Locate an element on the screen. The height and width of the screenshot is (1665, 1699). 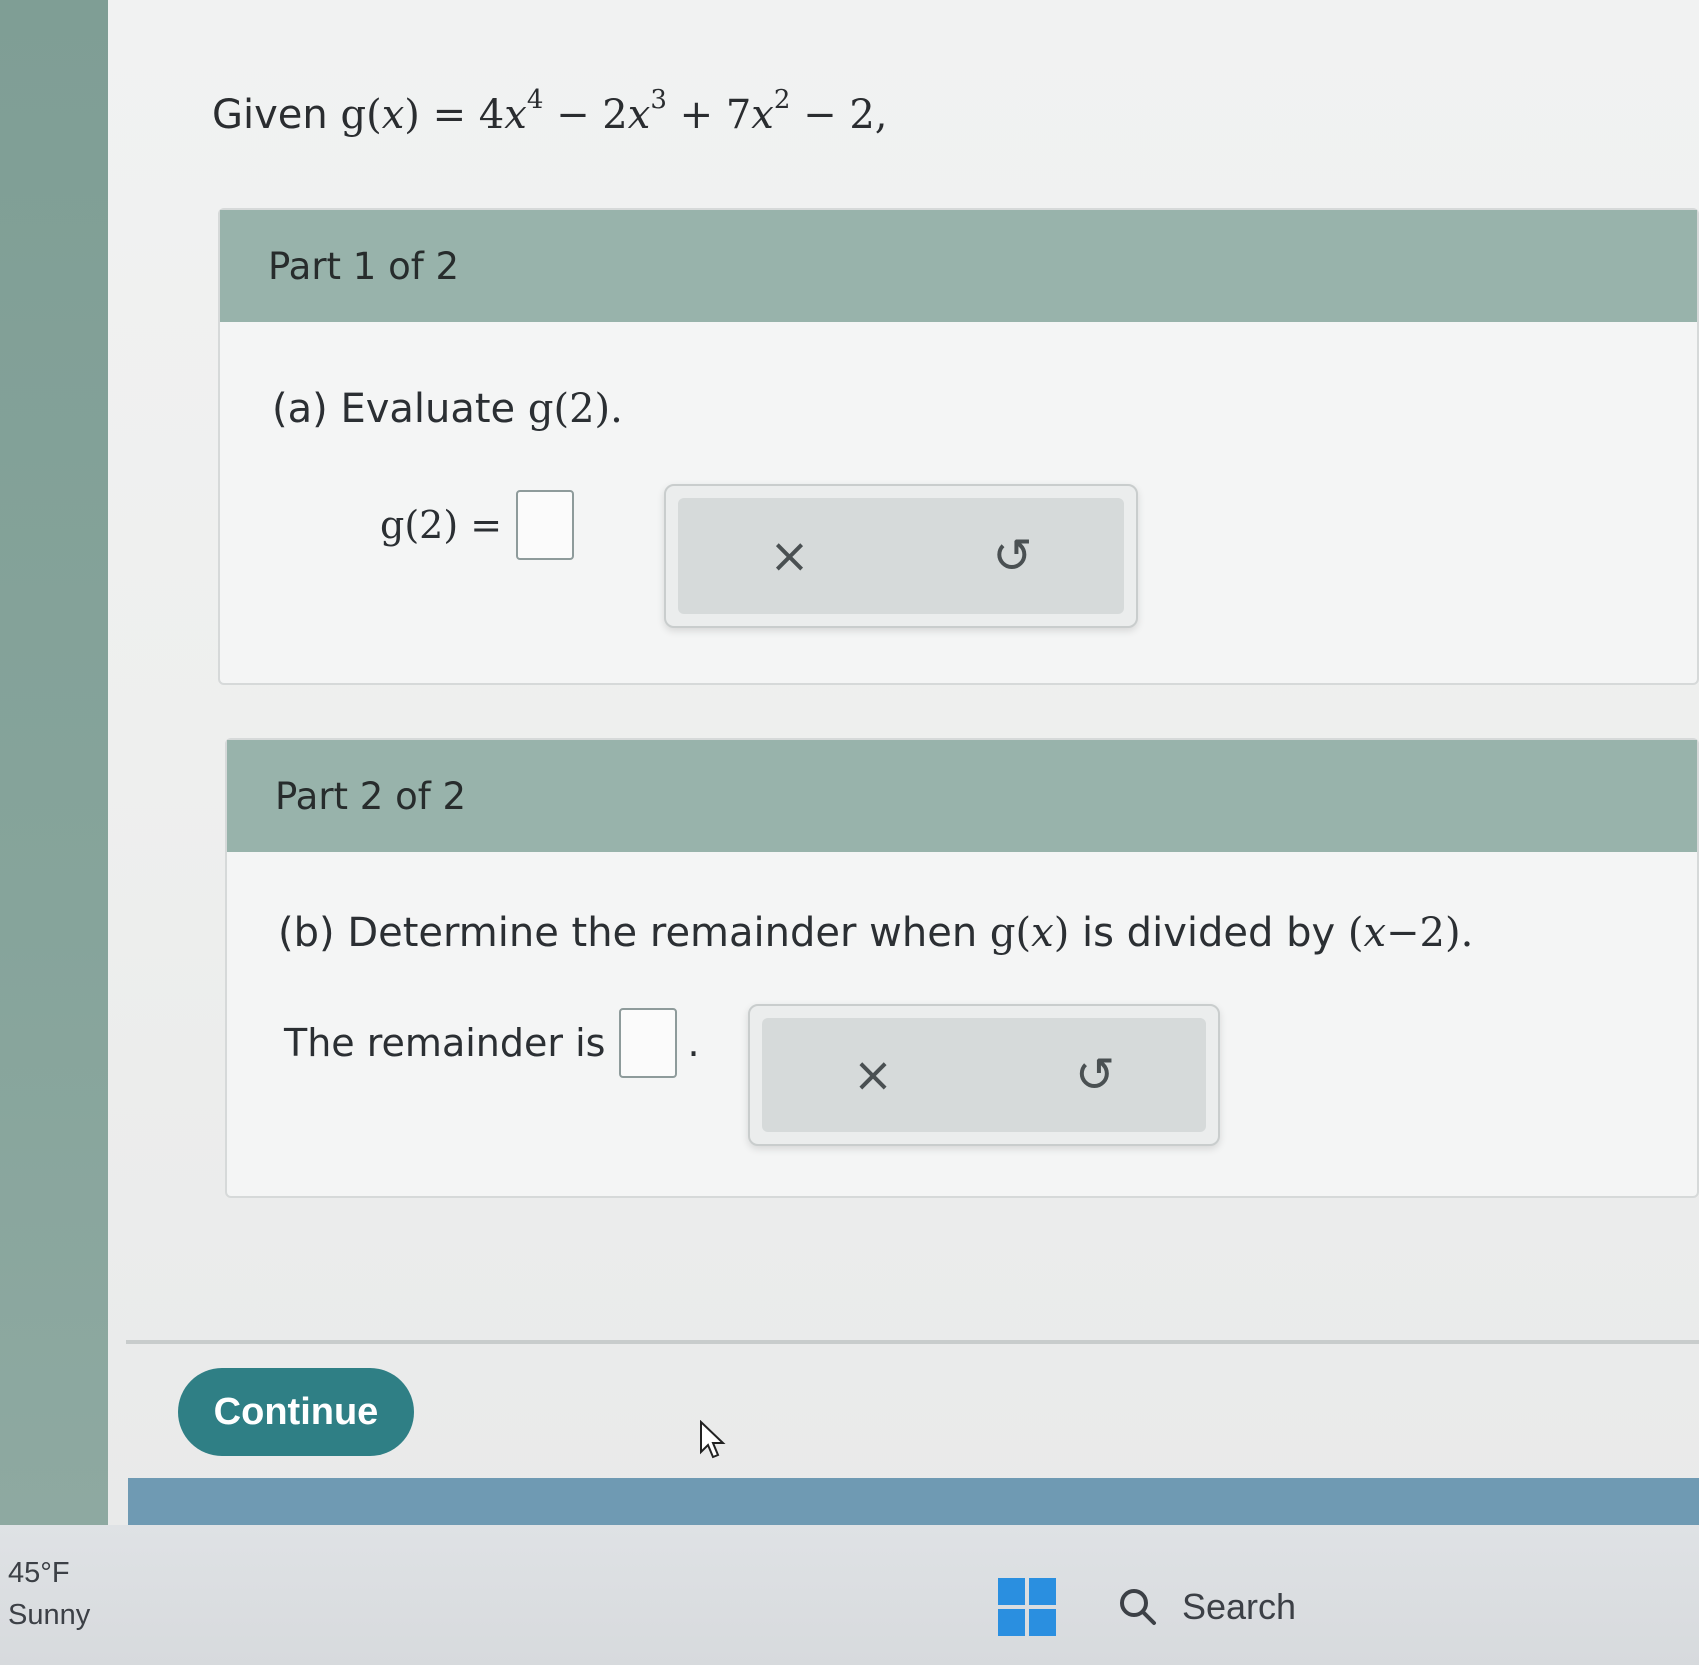
part-1-toolbox-inner: × ↺ is located at coordinates (901, 556).